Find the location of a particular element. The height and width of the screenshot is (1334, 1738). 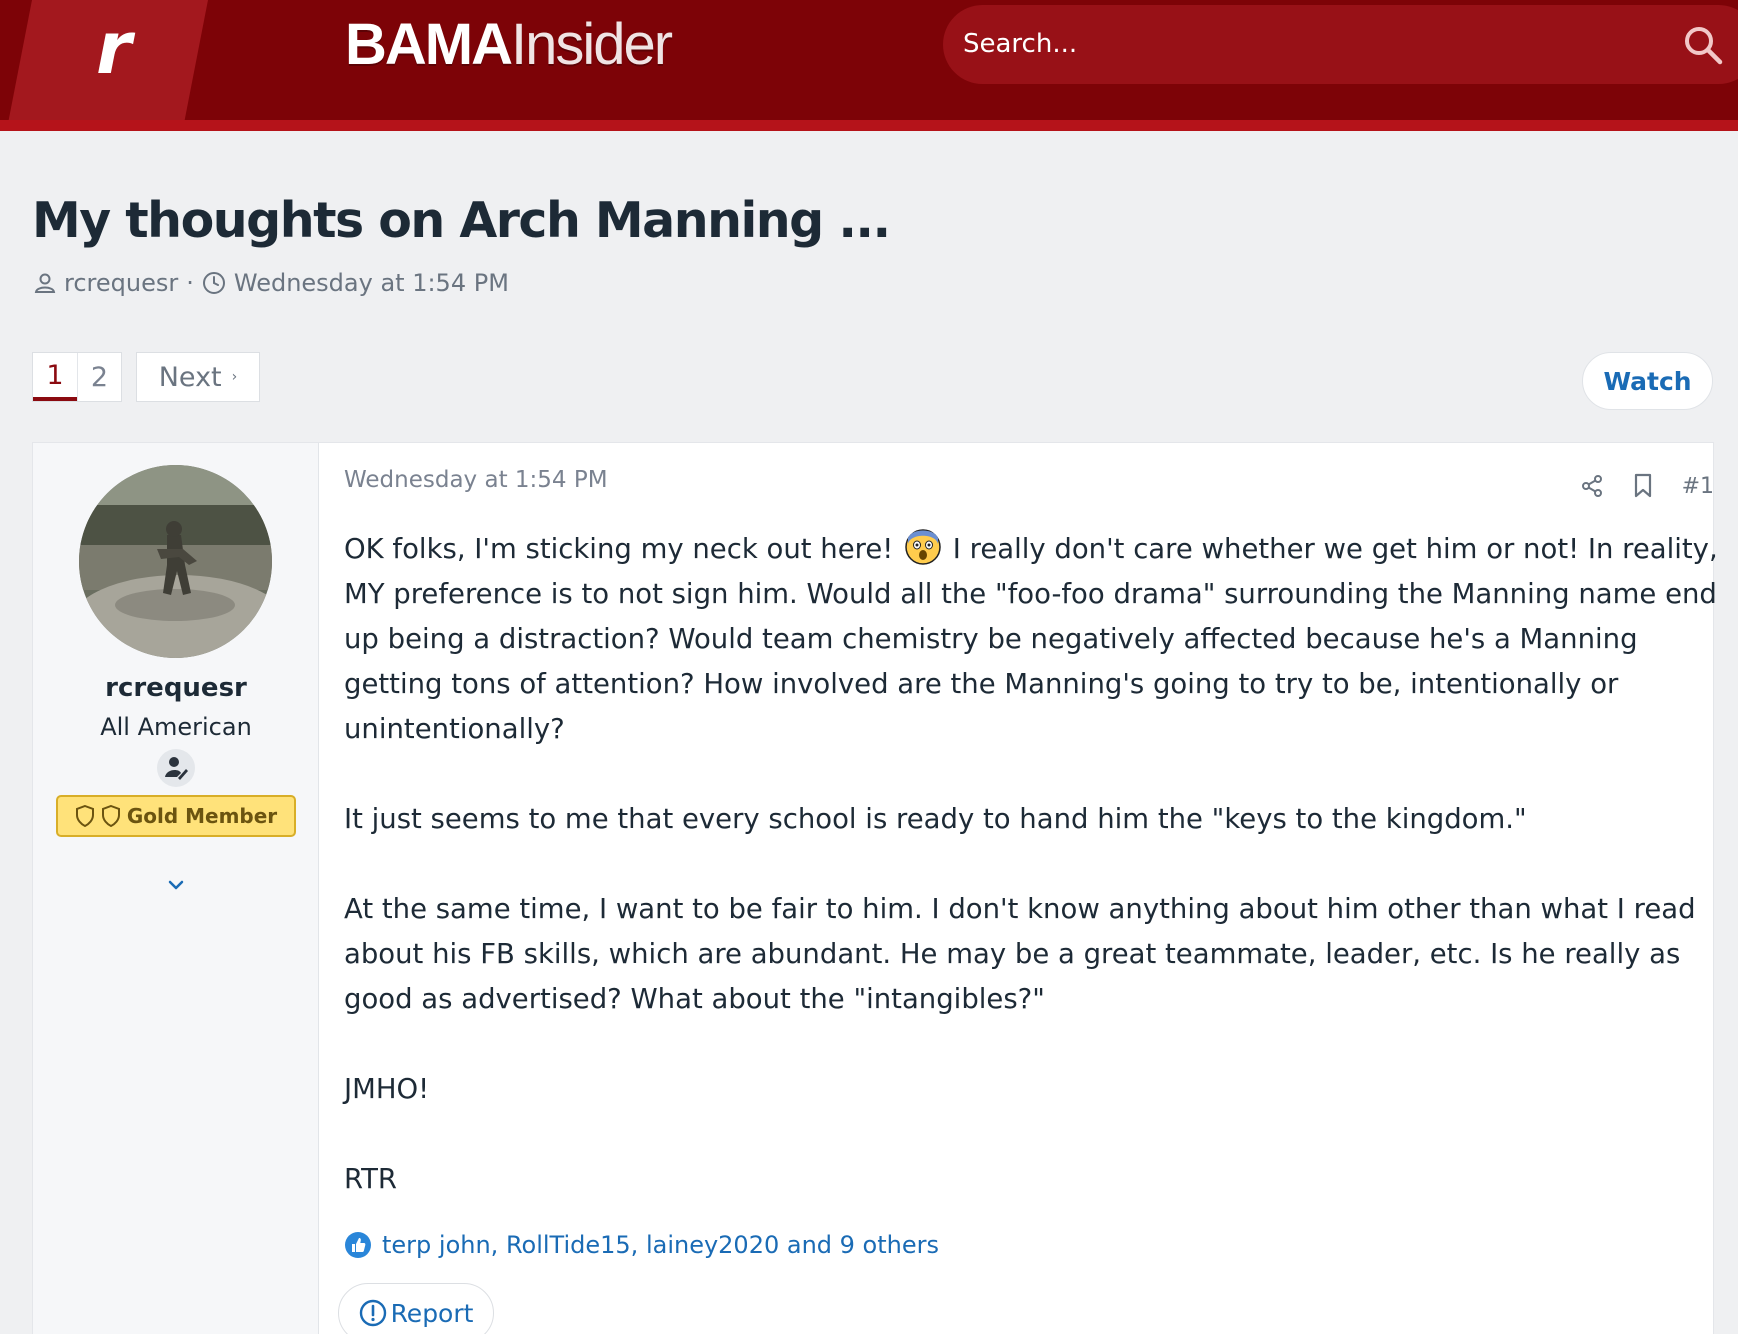

post-username: rcrequesr is located at coordinates (176, 688).